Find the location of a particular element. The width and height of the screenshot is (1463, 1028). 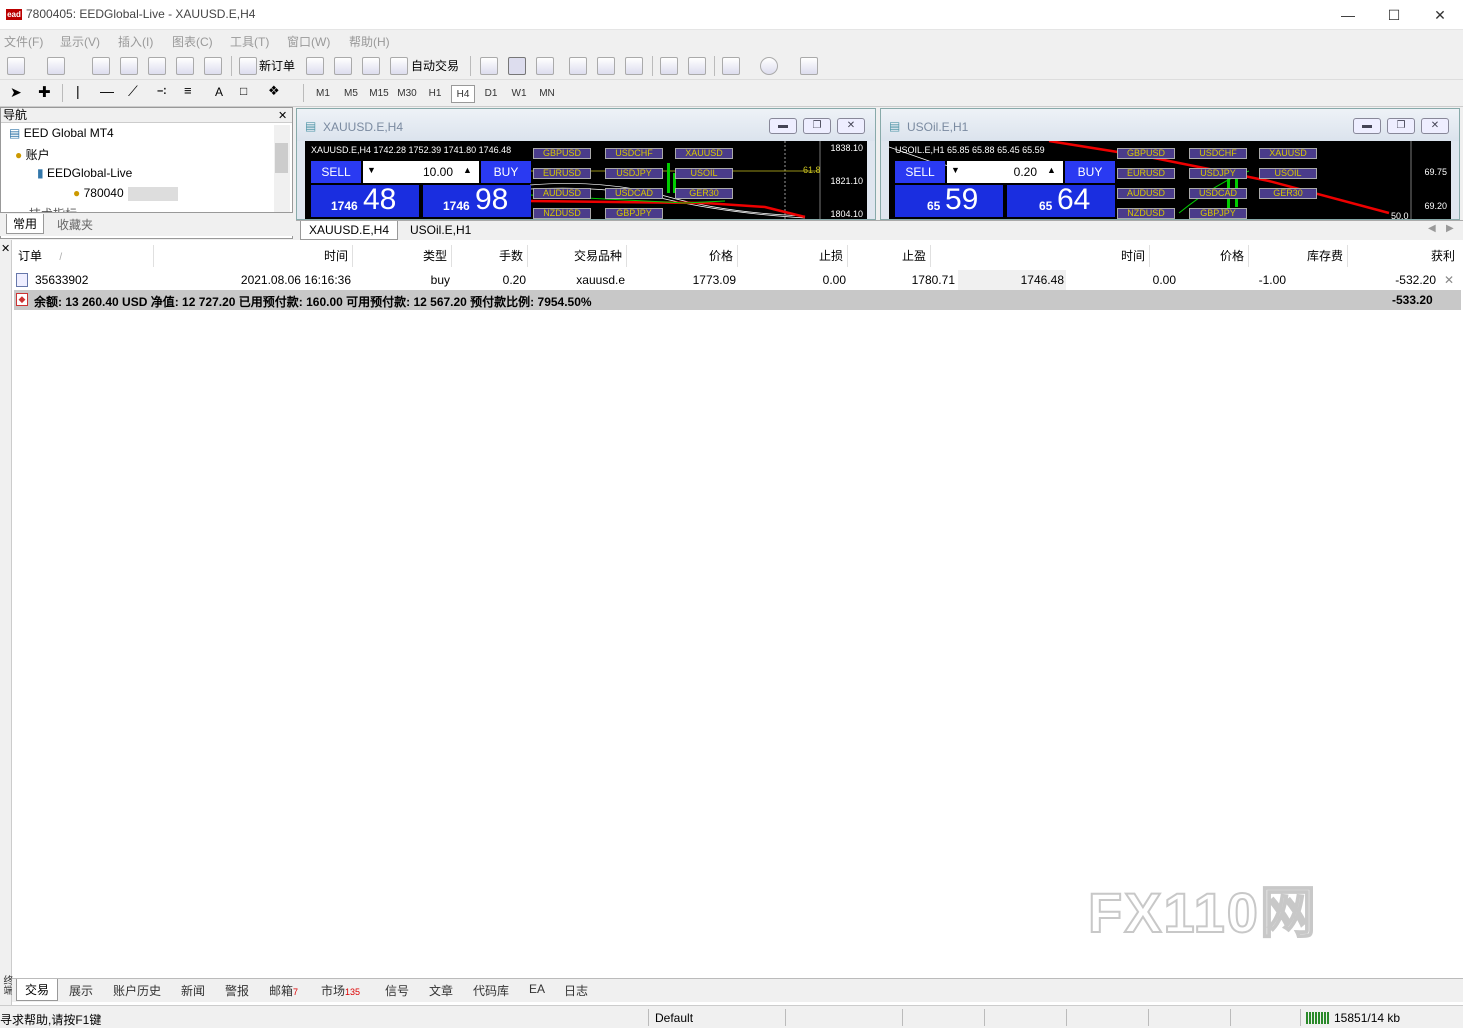

fibonacci-icon: ≡ is located at coordinates (188, 90).